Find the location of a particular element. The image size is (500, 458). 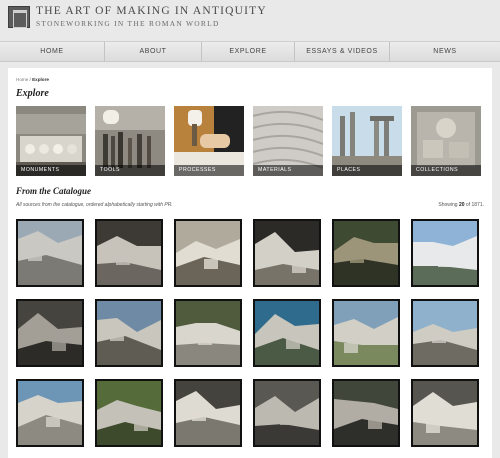

nav-item-home: HOME is located at coordinates (52, 51).